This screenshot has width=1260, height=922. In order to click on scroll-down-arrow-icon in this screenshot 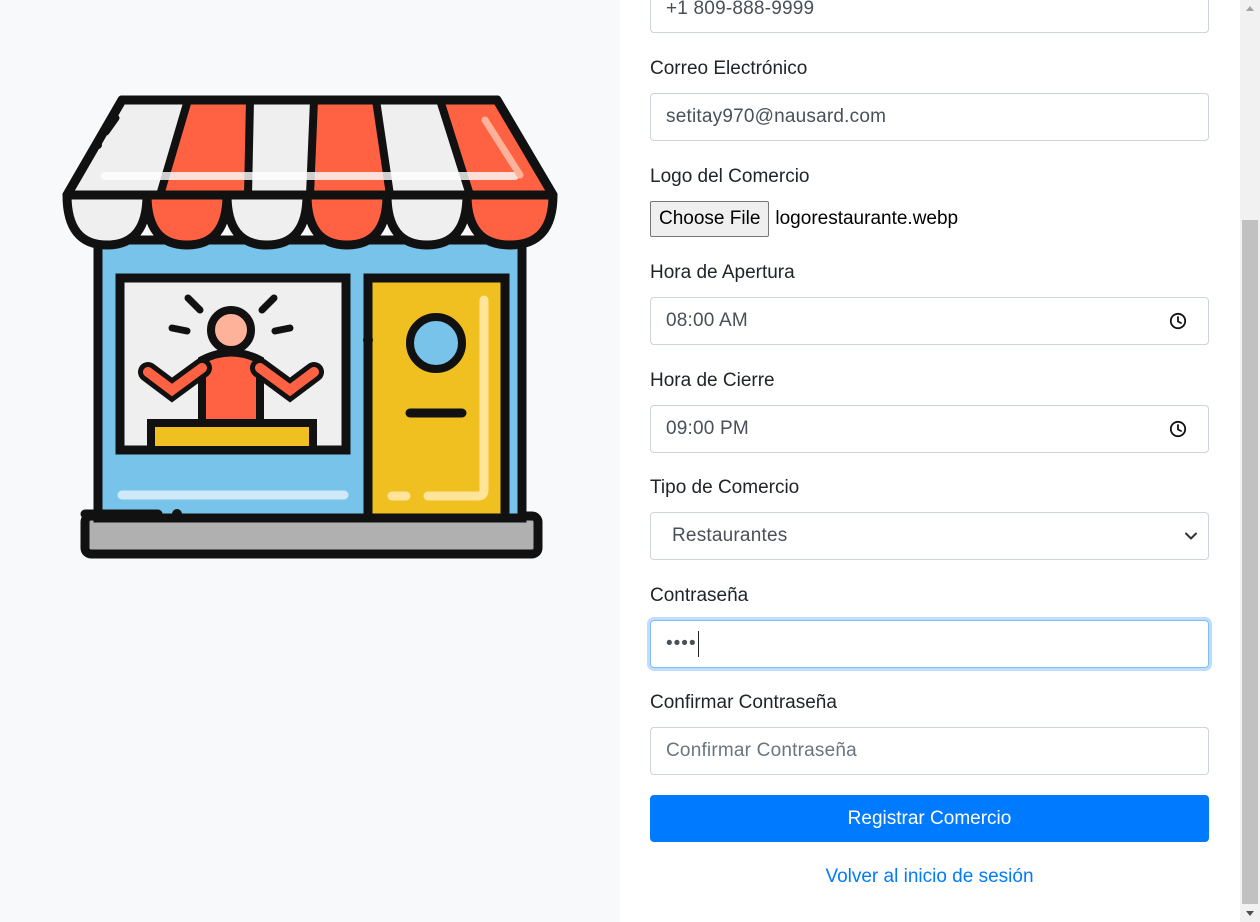, I will do `click(1250, 913)`.